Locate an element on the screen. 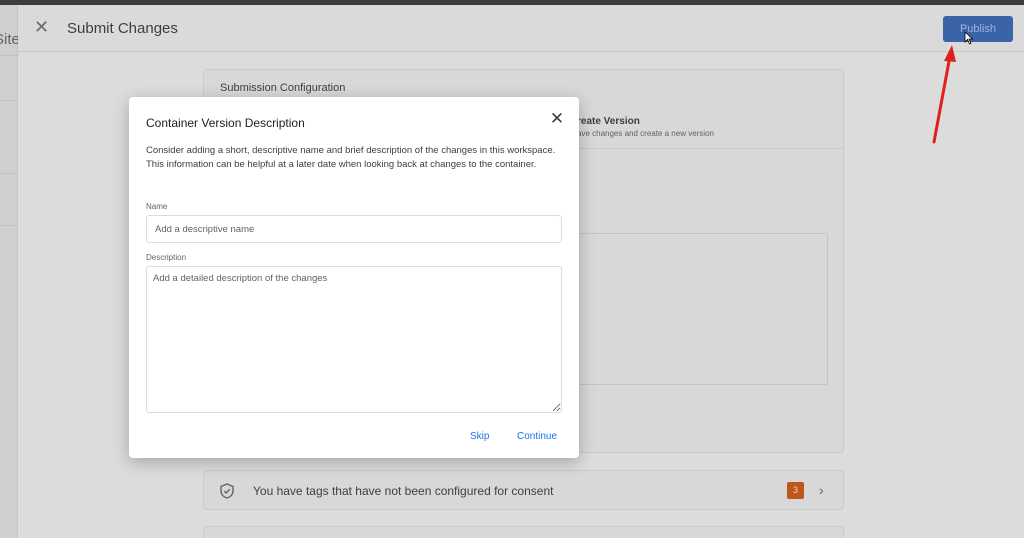 The width and height of the screenshot is (1024, 538). continue-button: Continue is located at coordinates (537, 436).